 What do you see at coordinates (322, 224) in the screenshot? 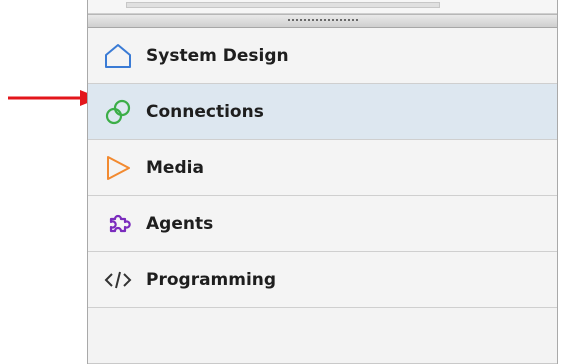
I see `nav-item-agents: Agents` at bounding box center [322, 224].